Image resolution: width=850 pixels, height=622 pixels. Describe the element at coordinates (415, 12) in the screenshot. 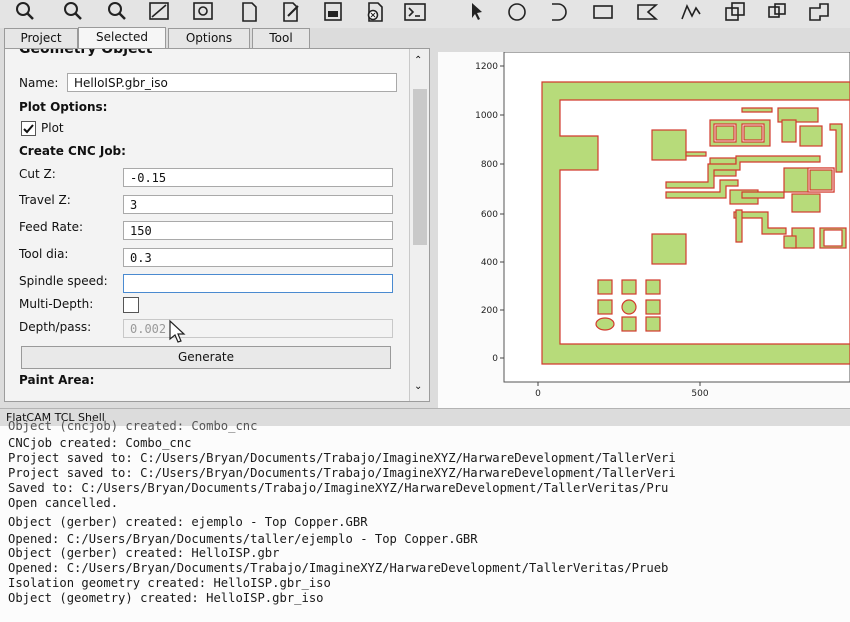

I see `shell-icon` at that location.